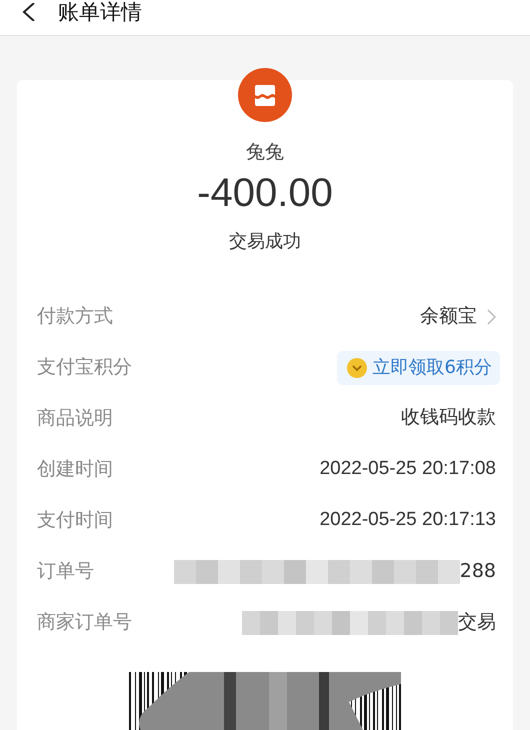 The width and height of the screenshot is (530, 730). I want to click on page-title: 账单详情, so click(100, 12).